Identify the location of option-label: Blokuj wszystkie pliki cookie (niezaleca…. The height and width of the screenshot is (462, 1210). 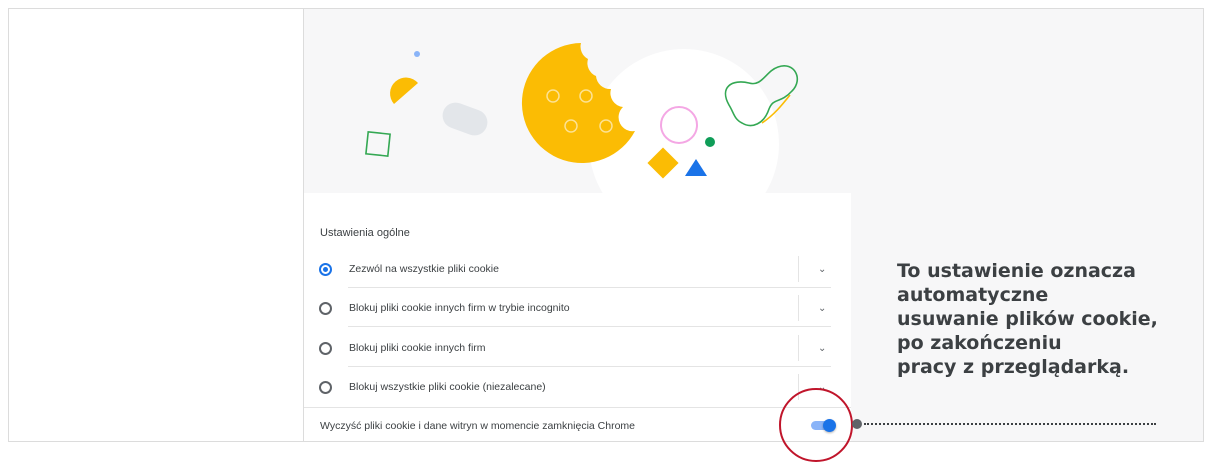
(447, 387).